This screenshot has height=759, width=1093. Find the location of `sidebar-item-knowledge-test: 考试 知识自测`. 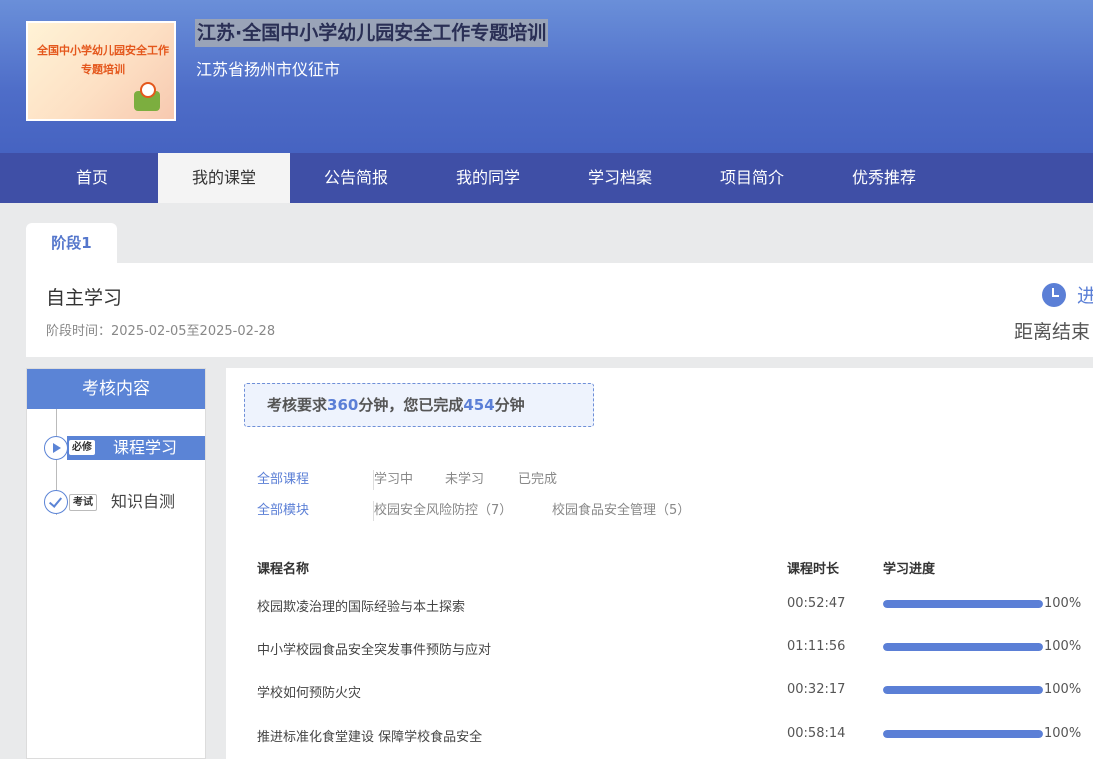

sidebar-item-knowledge-test: 考试 知识自测 is located at coordinates (116, 503).